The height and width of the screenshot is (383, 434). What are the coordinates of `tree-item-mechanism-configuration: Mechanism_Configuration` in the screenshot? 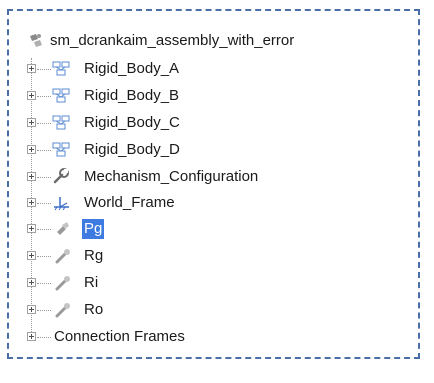 It's located at (210, 177).